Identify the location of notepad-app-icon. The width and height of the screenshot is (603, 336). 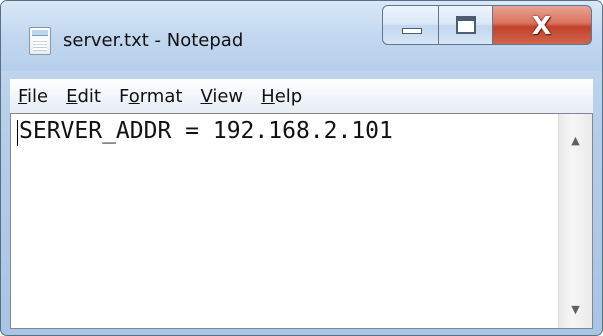
(40, 41).